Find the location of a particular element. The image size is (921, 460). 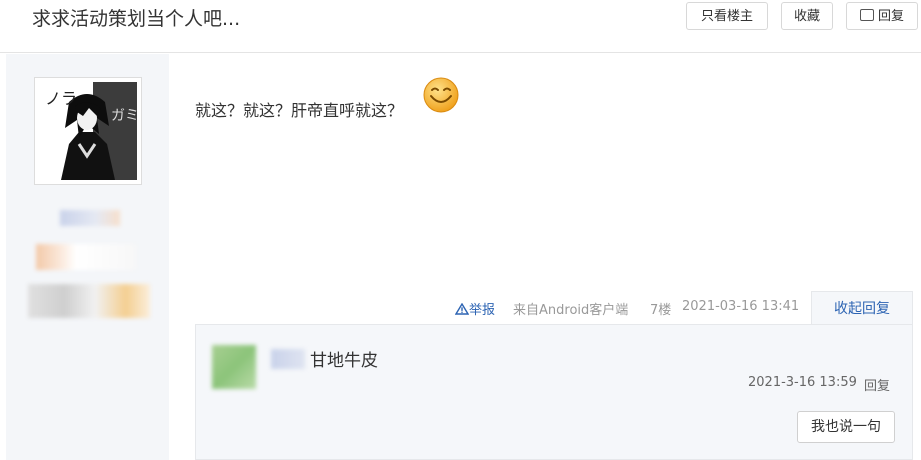

post-source: 来自Android客户端 is located at coordinates (571, 310).